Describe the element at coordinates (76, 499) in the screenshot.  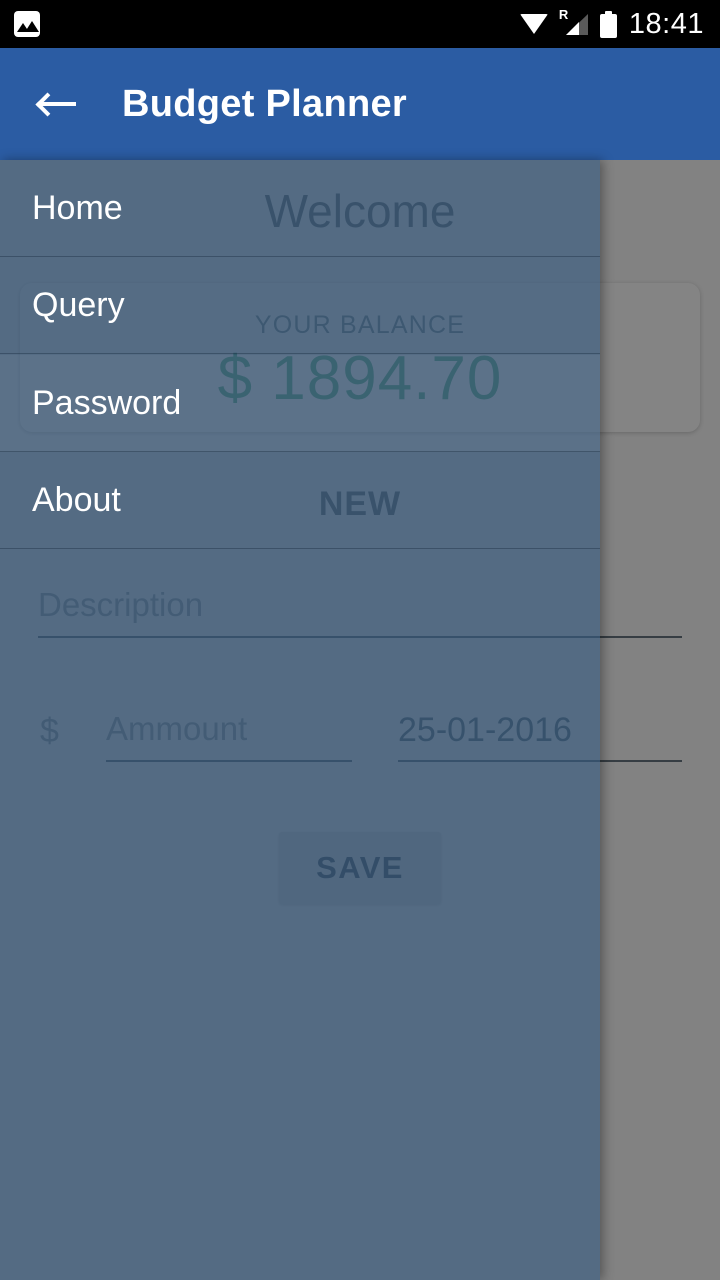
I see `sidebar-item-label: About` at that location.